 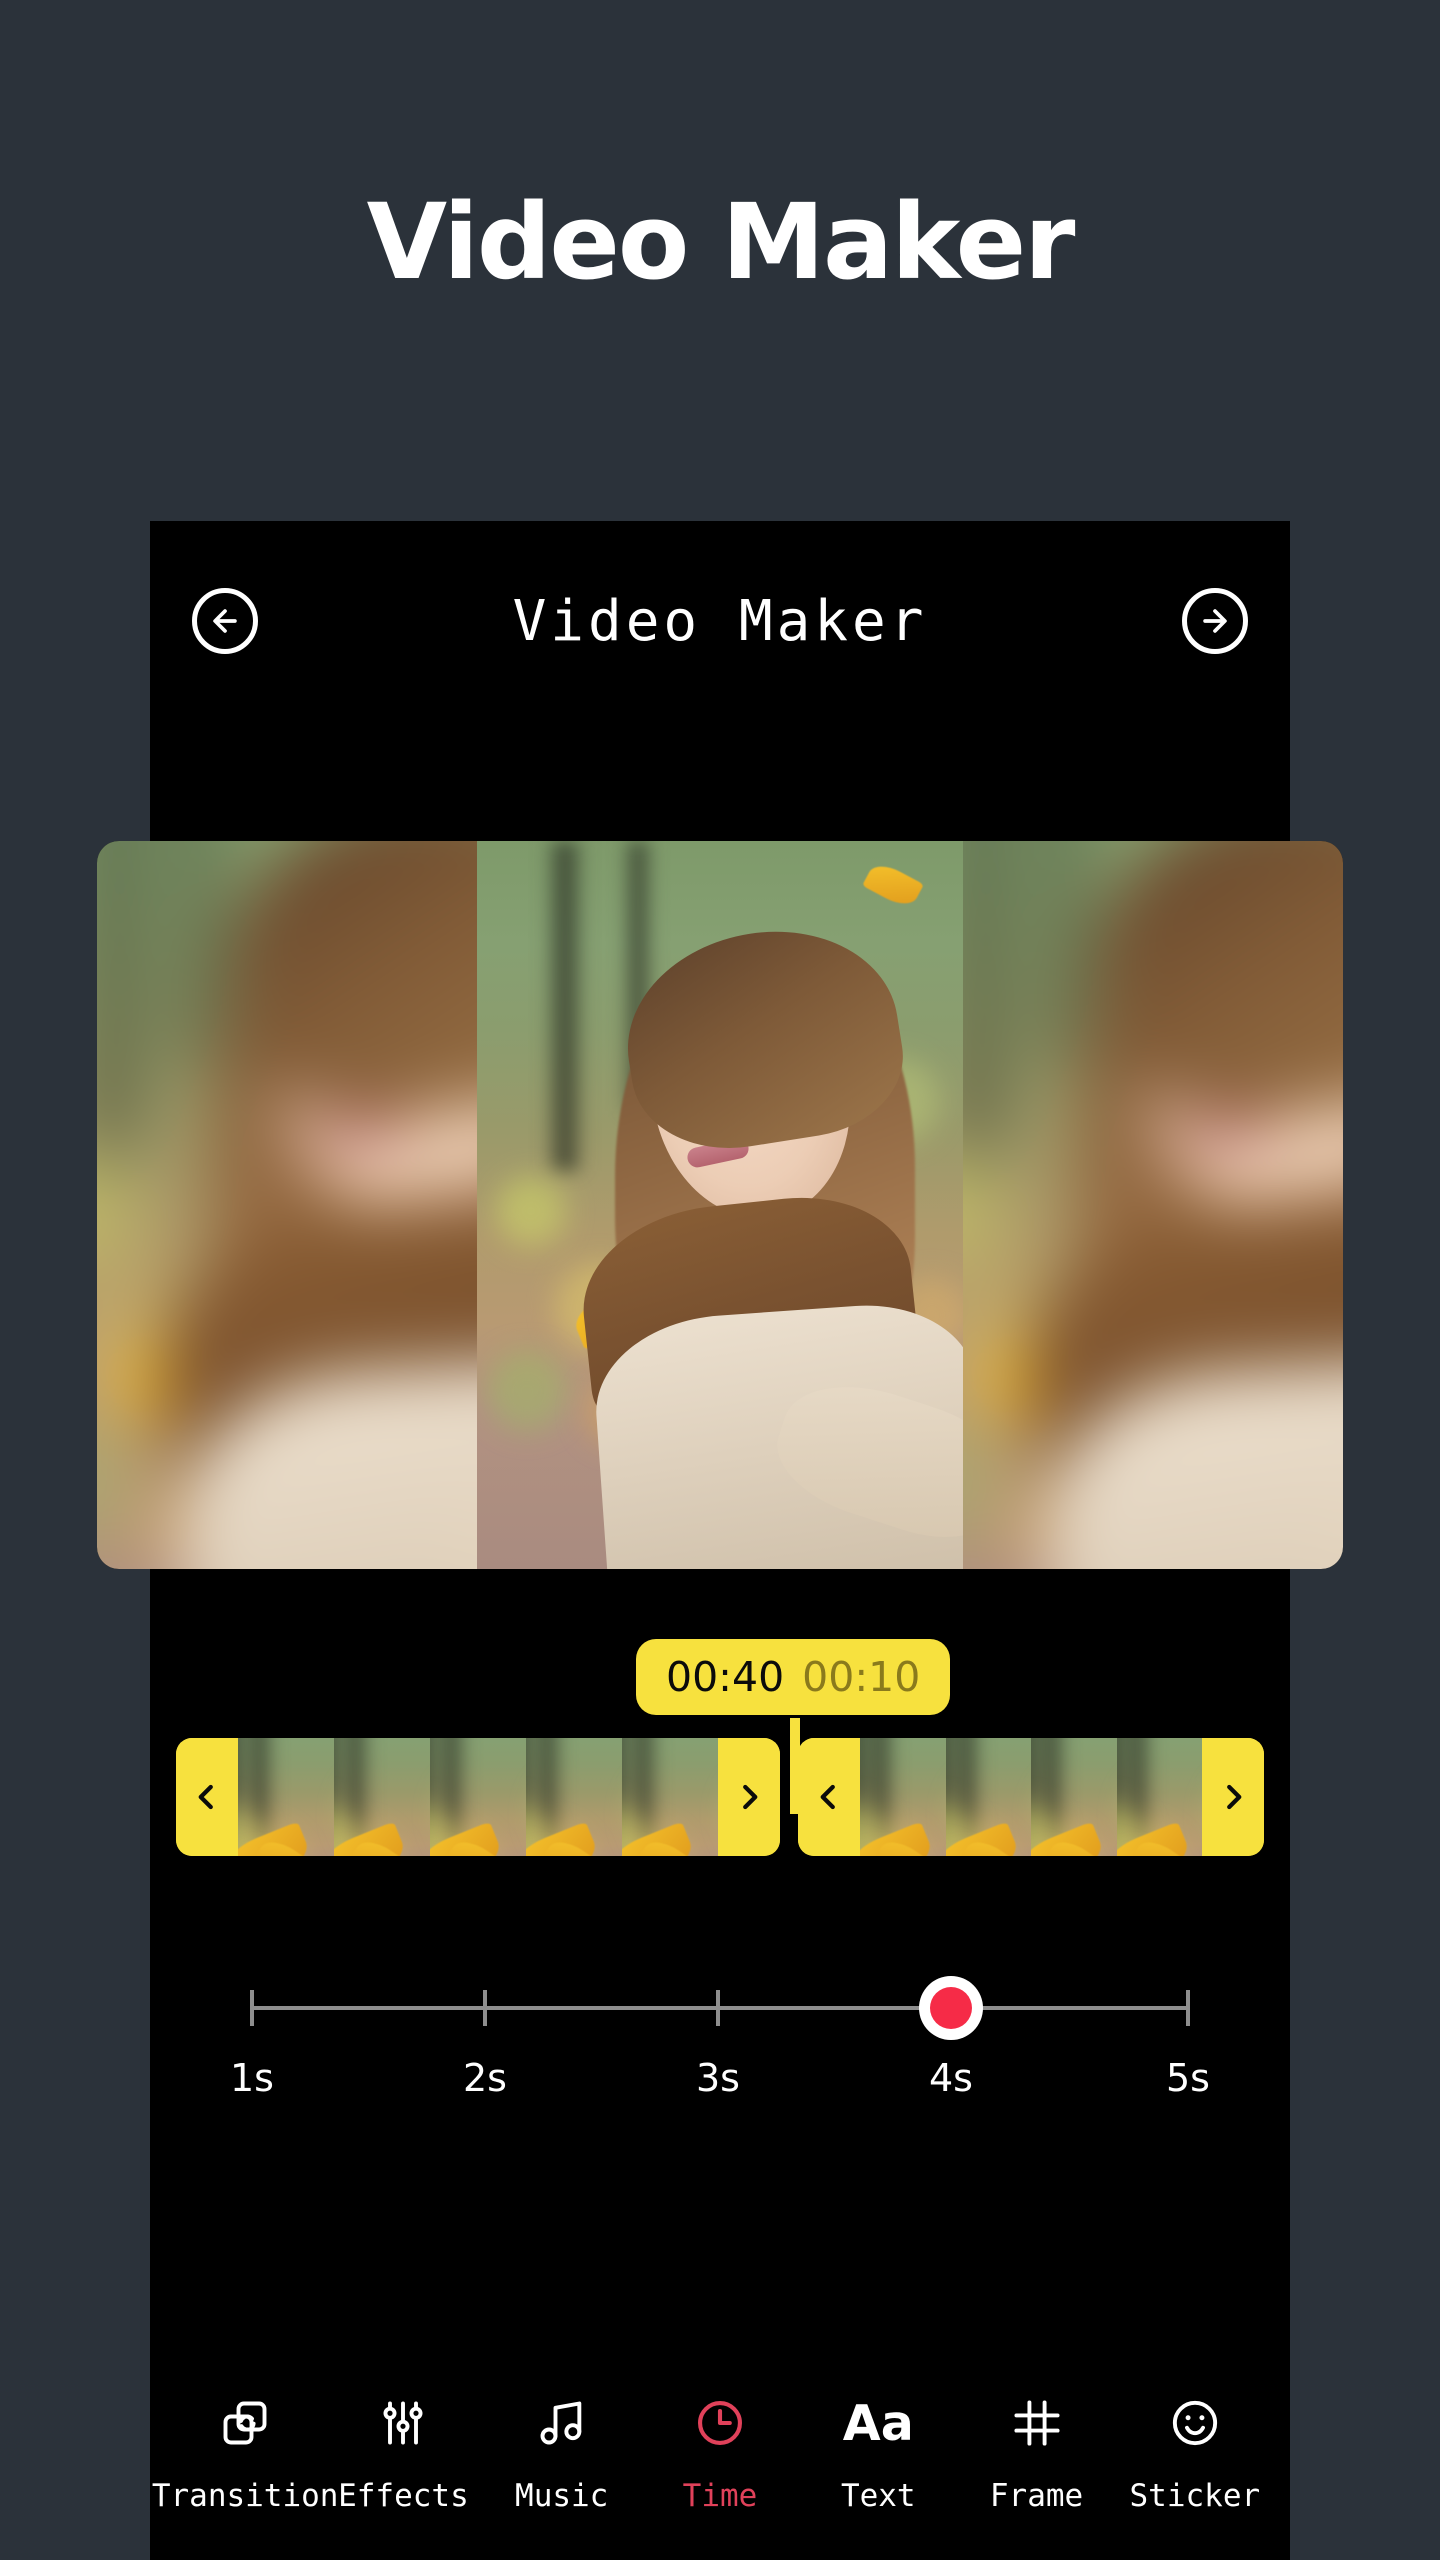 I want to click on time-badge: 00:40 00:10, so click(x=793, y=1677).